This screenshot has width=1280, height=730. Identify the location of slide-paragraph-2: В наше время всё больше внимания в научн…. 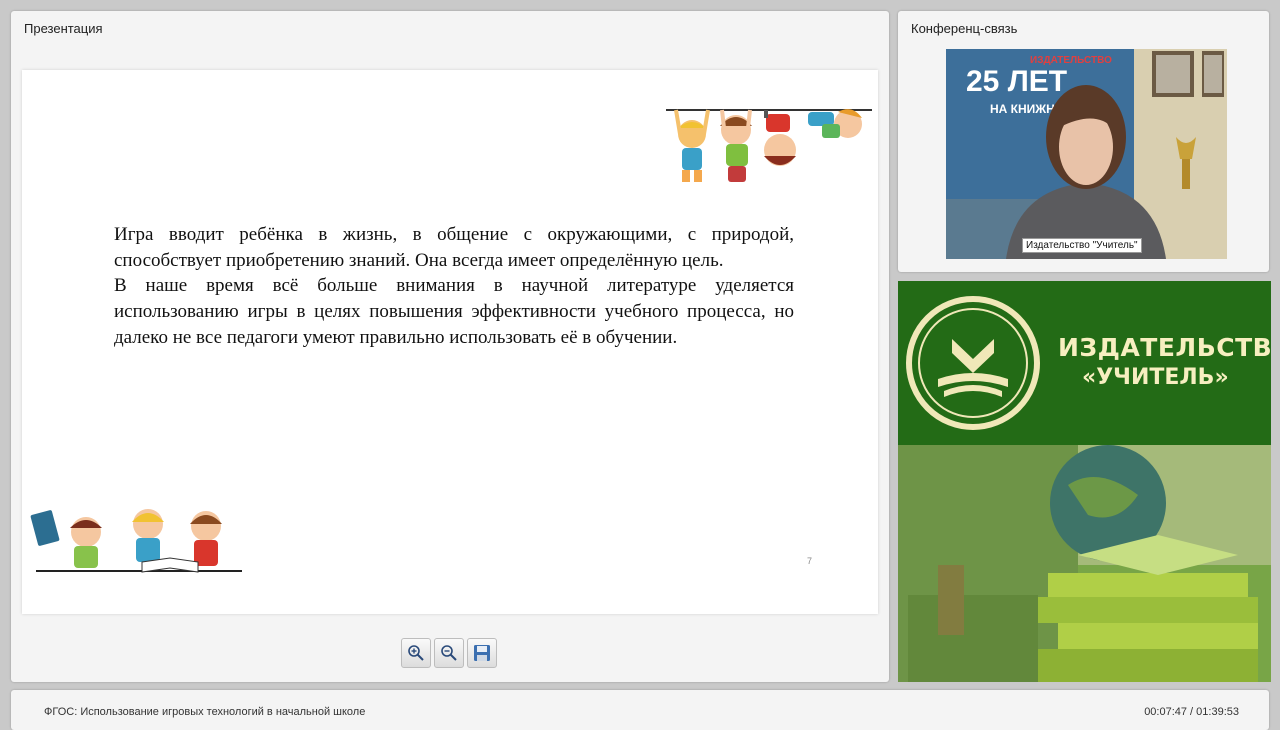
(454, 311).